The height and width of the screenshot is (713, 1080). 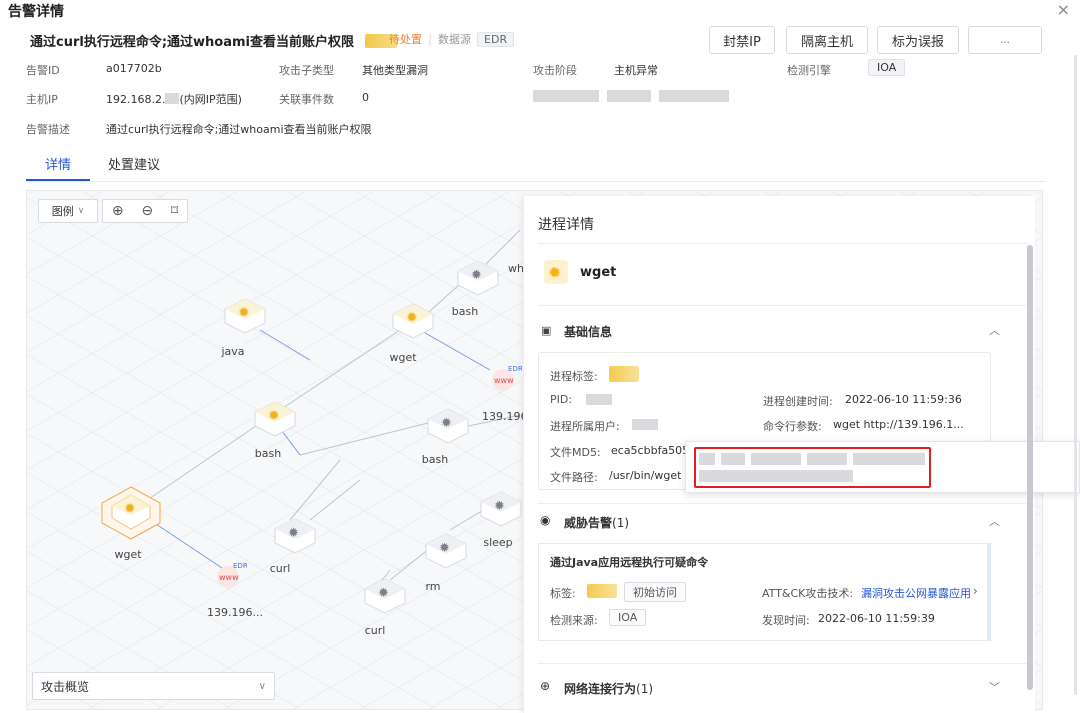 I want to click on threat-source-tag: IOA, so click(x=628, y=617).